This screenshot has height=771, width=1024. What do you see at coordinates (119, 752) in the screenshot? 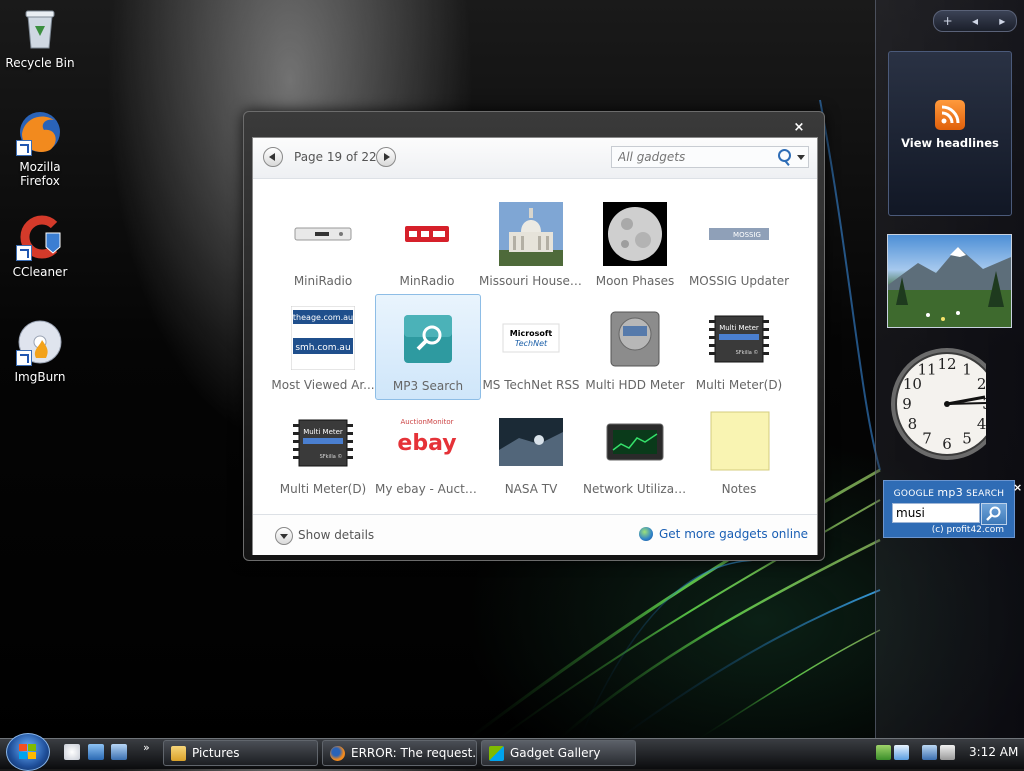
I see `quicklaunch-switch-windows-icon` at bounding box center [119, 752].